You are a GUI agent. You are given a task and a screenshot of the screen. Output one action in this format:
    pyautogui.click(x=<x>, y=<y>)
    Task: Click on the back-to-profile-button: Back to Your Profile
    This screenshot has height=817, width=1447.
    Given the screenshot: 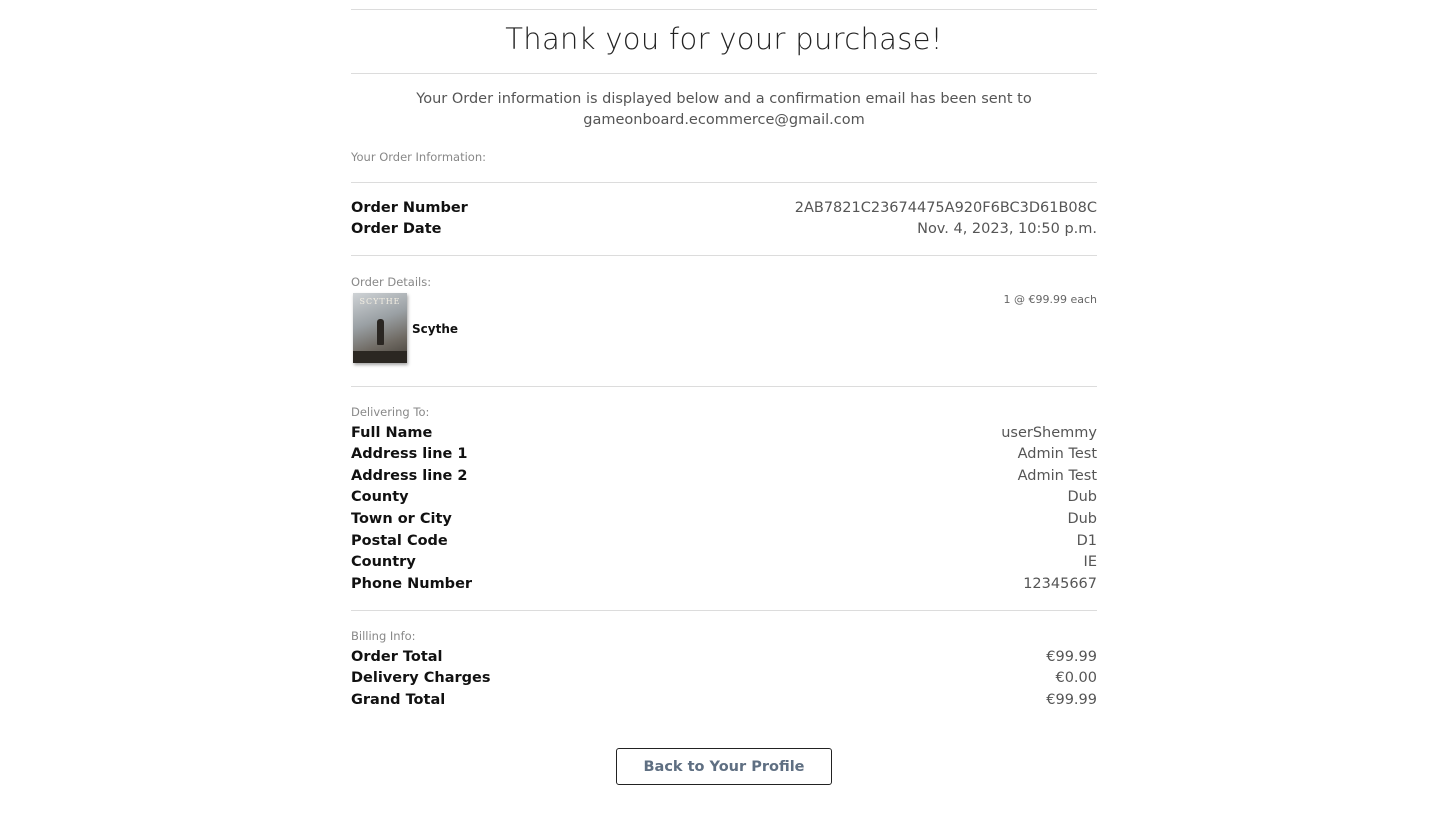 What is the action you would take?
    pyautogui.click(x=724, y=766)
    